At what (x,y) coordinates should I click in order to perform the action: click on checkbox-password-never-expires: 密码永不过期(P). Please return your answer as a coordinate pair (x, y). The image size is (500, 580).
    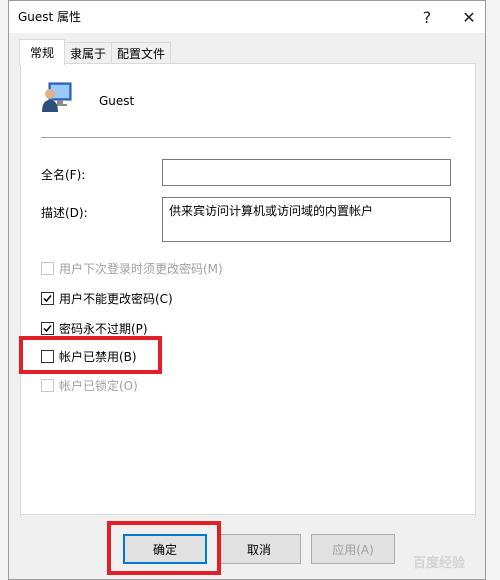
    Looking at the image, I should click on (94, 328).